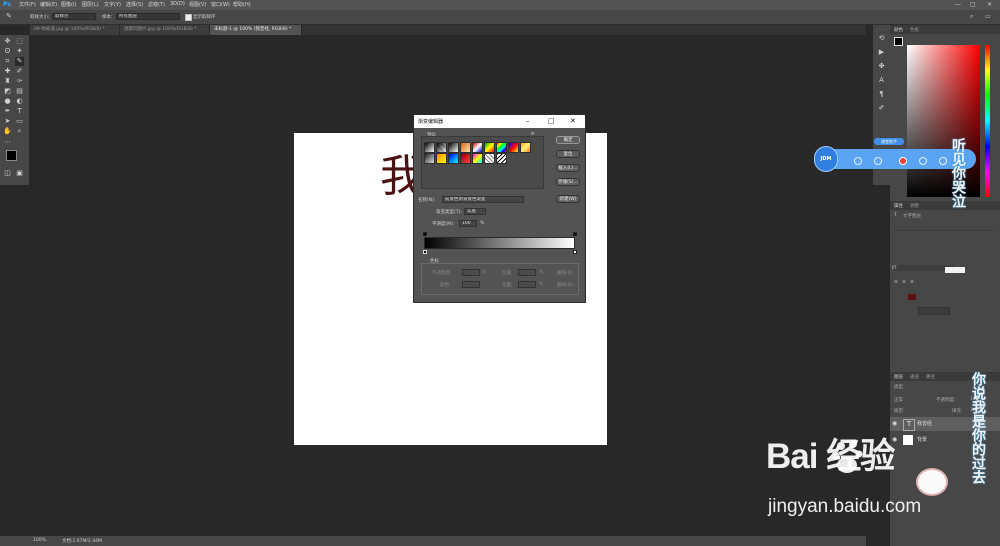 This screenshot has width=1000, height=546. I want to click on tab-properties: 属性, so click(898, 206).